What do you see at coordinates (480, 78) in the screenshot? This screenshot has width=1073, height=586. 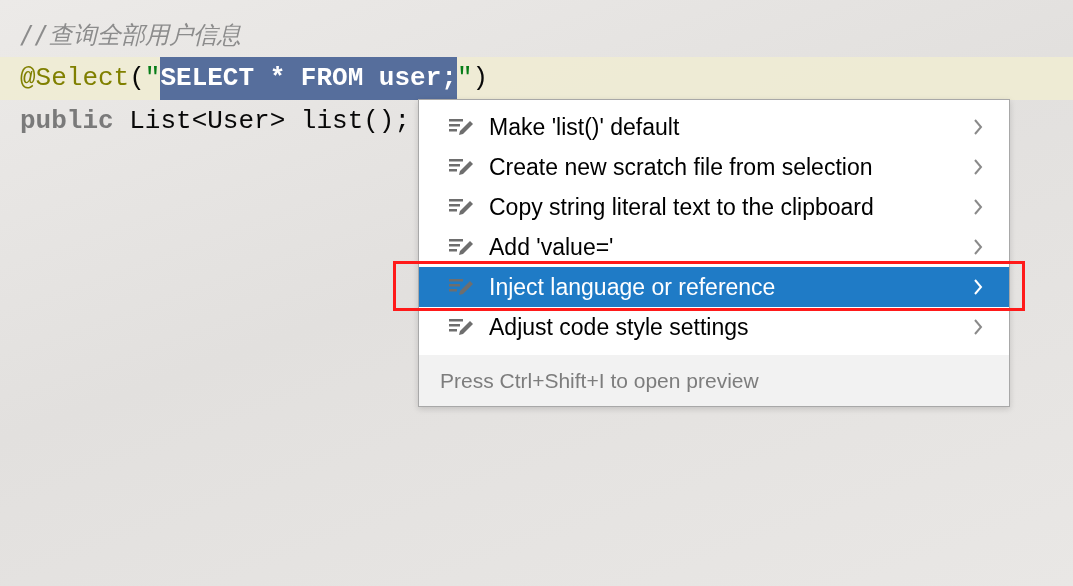 I see `code-token: )` at bounding box center [480, 78].